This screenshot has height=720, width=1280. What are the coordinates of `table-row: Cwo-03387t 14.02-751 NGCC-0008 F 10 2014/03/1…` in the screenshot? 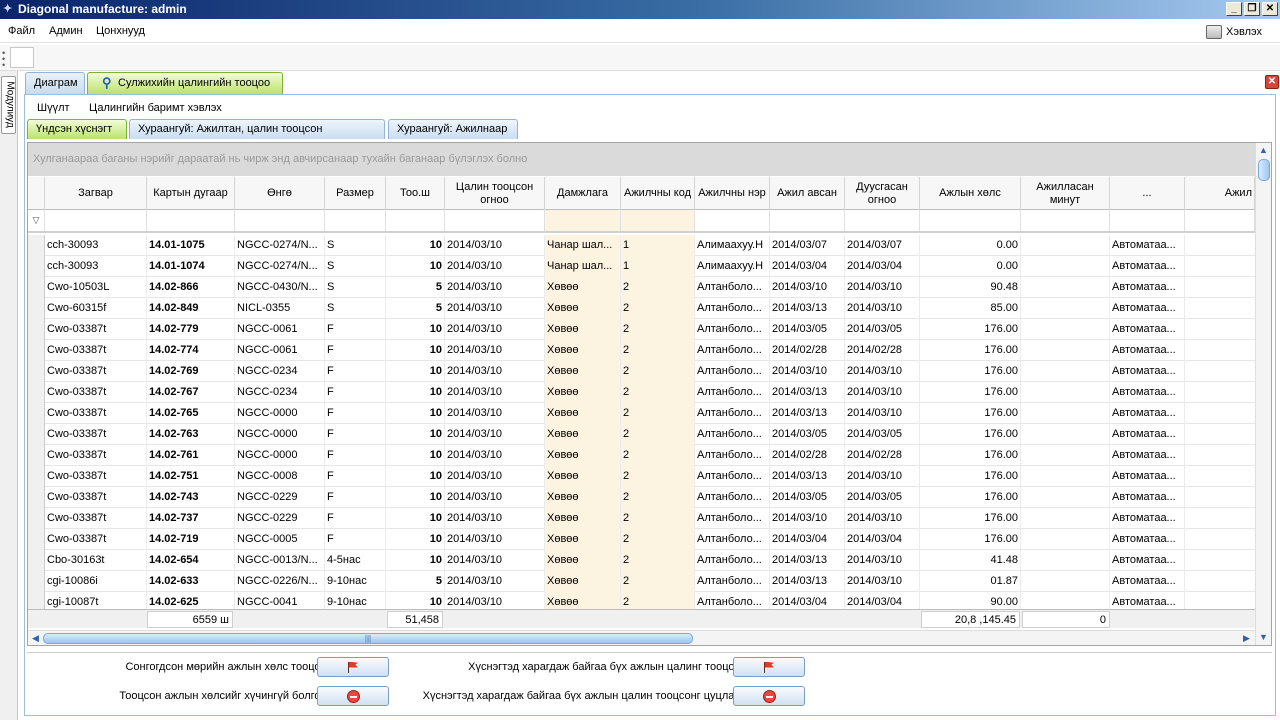 It's located at (641, 476).